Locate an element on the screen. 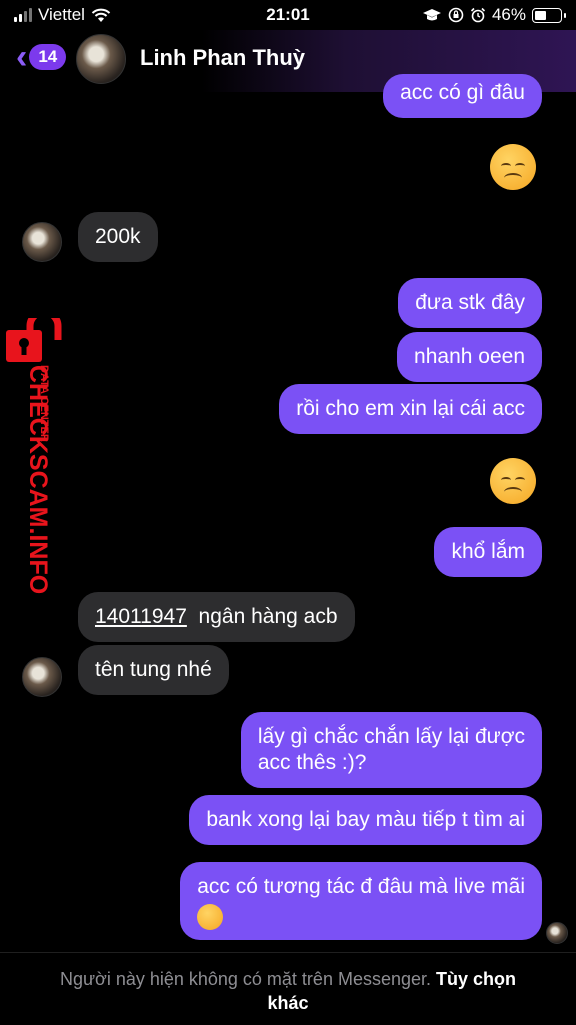 The width and height of the screenshot is (576, 1025). rotation-lock-icon is located at coordinates (456, 15).